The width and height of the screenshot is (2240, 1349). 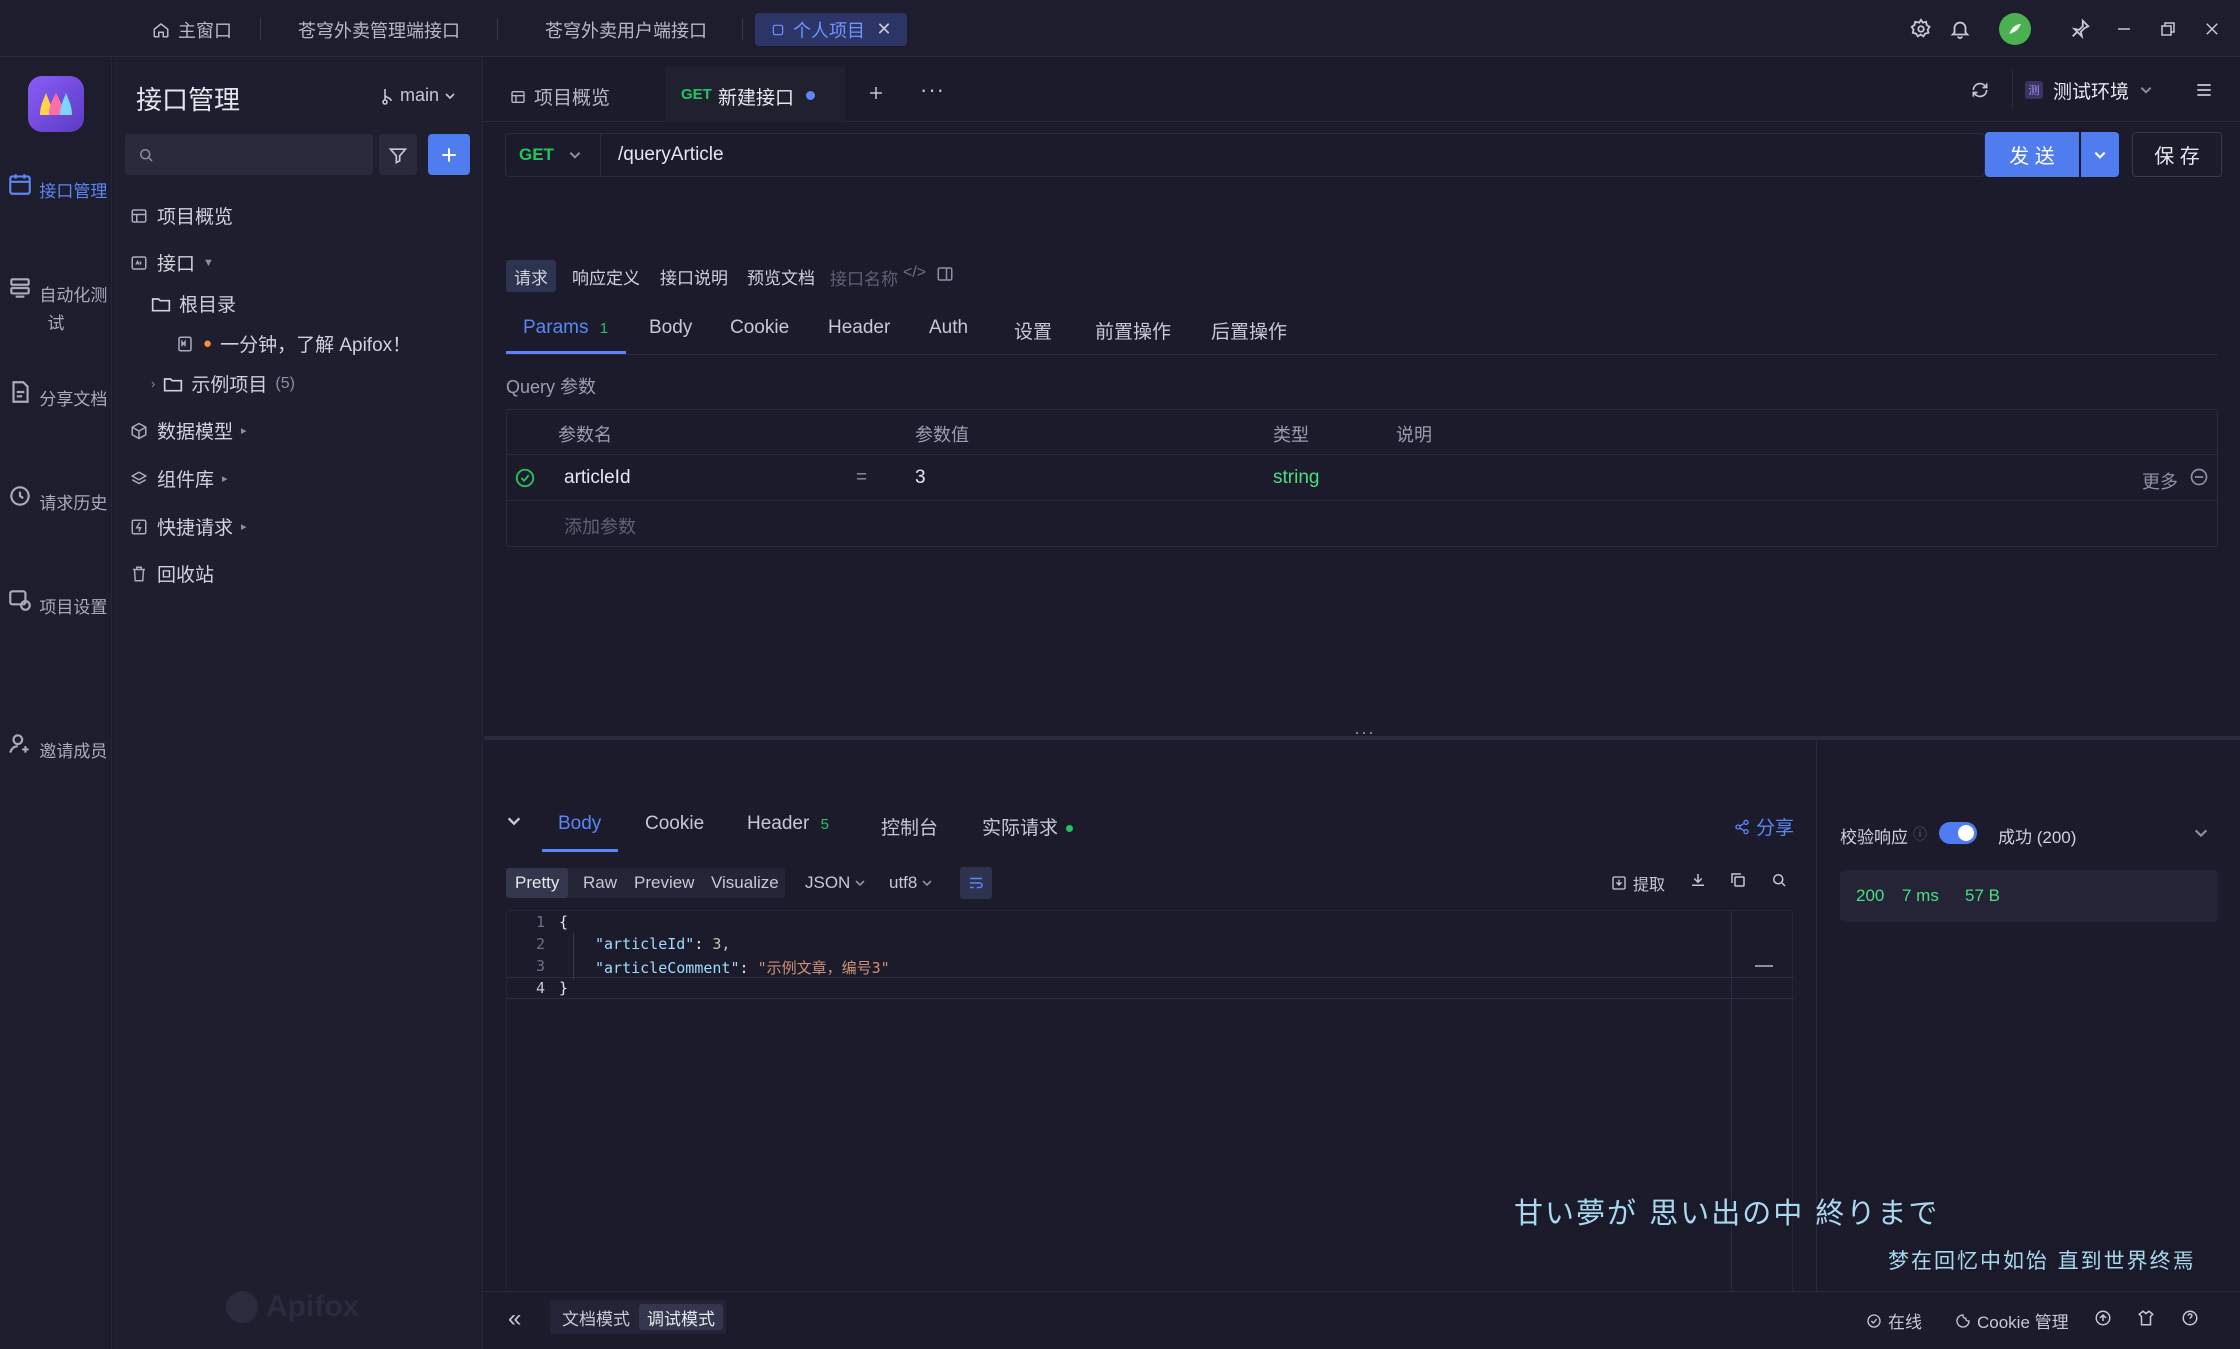 What do you see at coordinates (223, 383) in the screenshot?
I see `tree-item-example: › 示例项目 (5)` at bounding box center [223, 383].